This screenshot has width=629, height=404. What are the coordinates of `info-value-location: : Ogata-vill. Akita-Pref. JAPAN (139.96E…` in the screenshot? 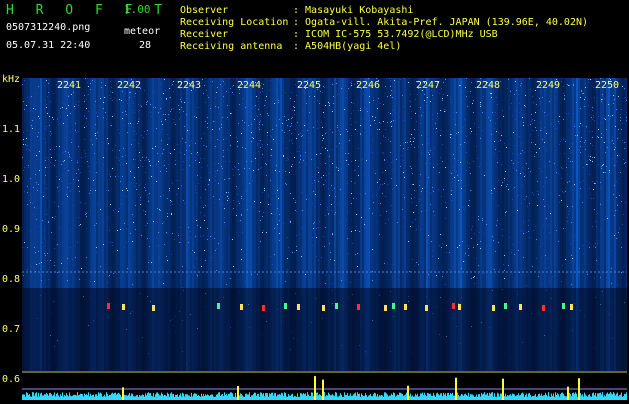 It's located at (441, 22).